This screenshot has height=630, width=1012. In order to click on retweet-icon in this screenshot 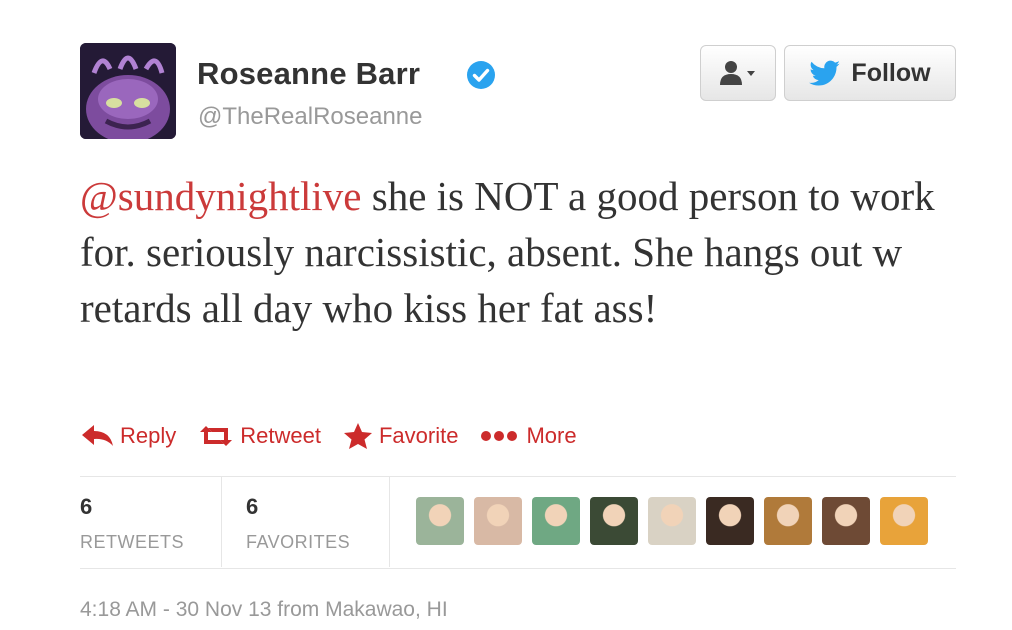, I will do `click(216, 436)`.